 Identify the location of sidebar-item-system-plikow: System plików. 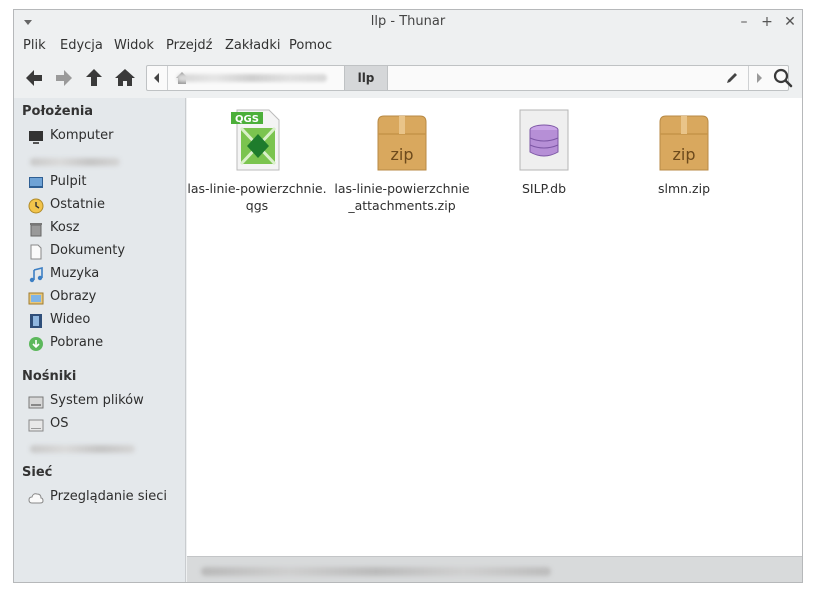
(103, 402).